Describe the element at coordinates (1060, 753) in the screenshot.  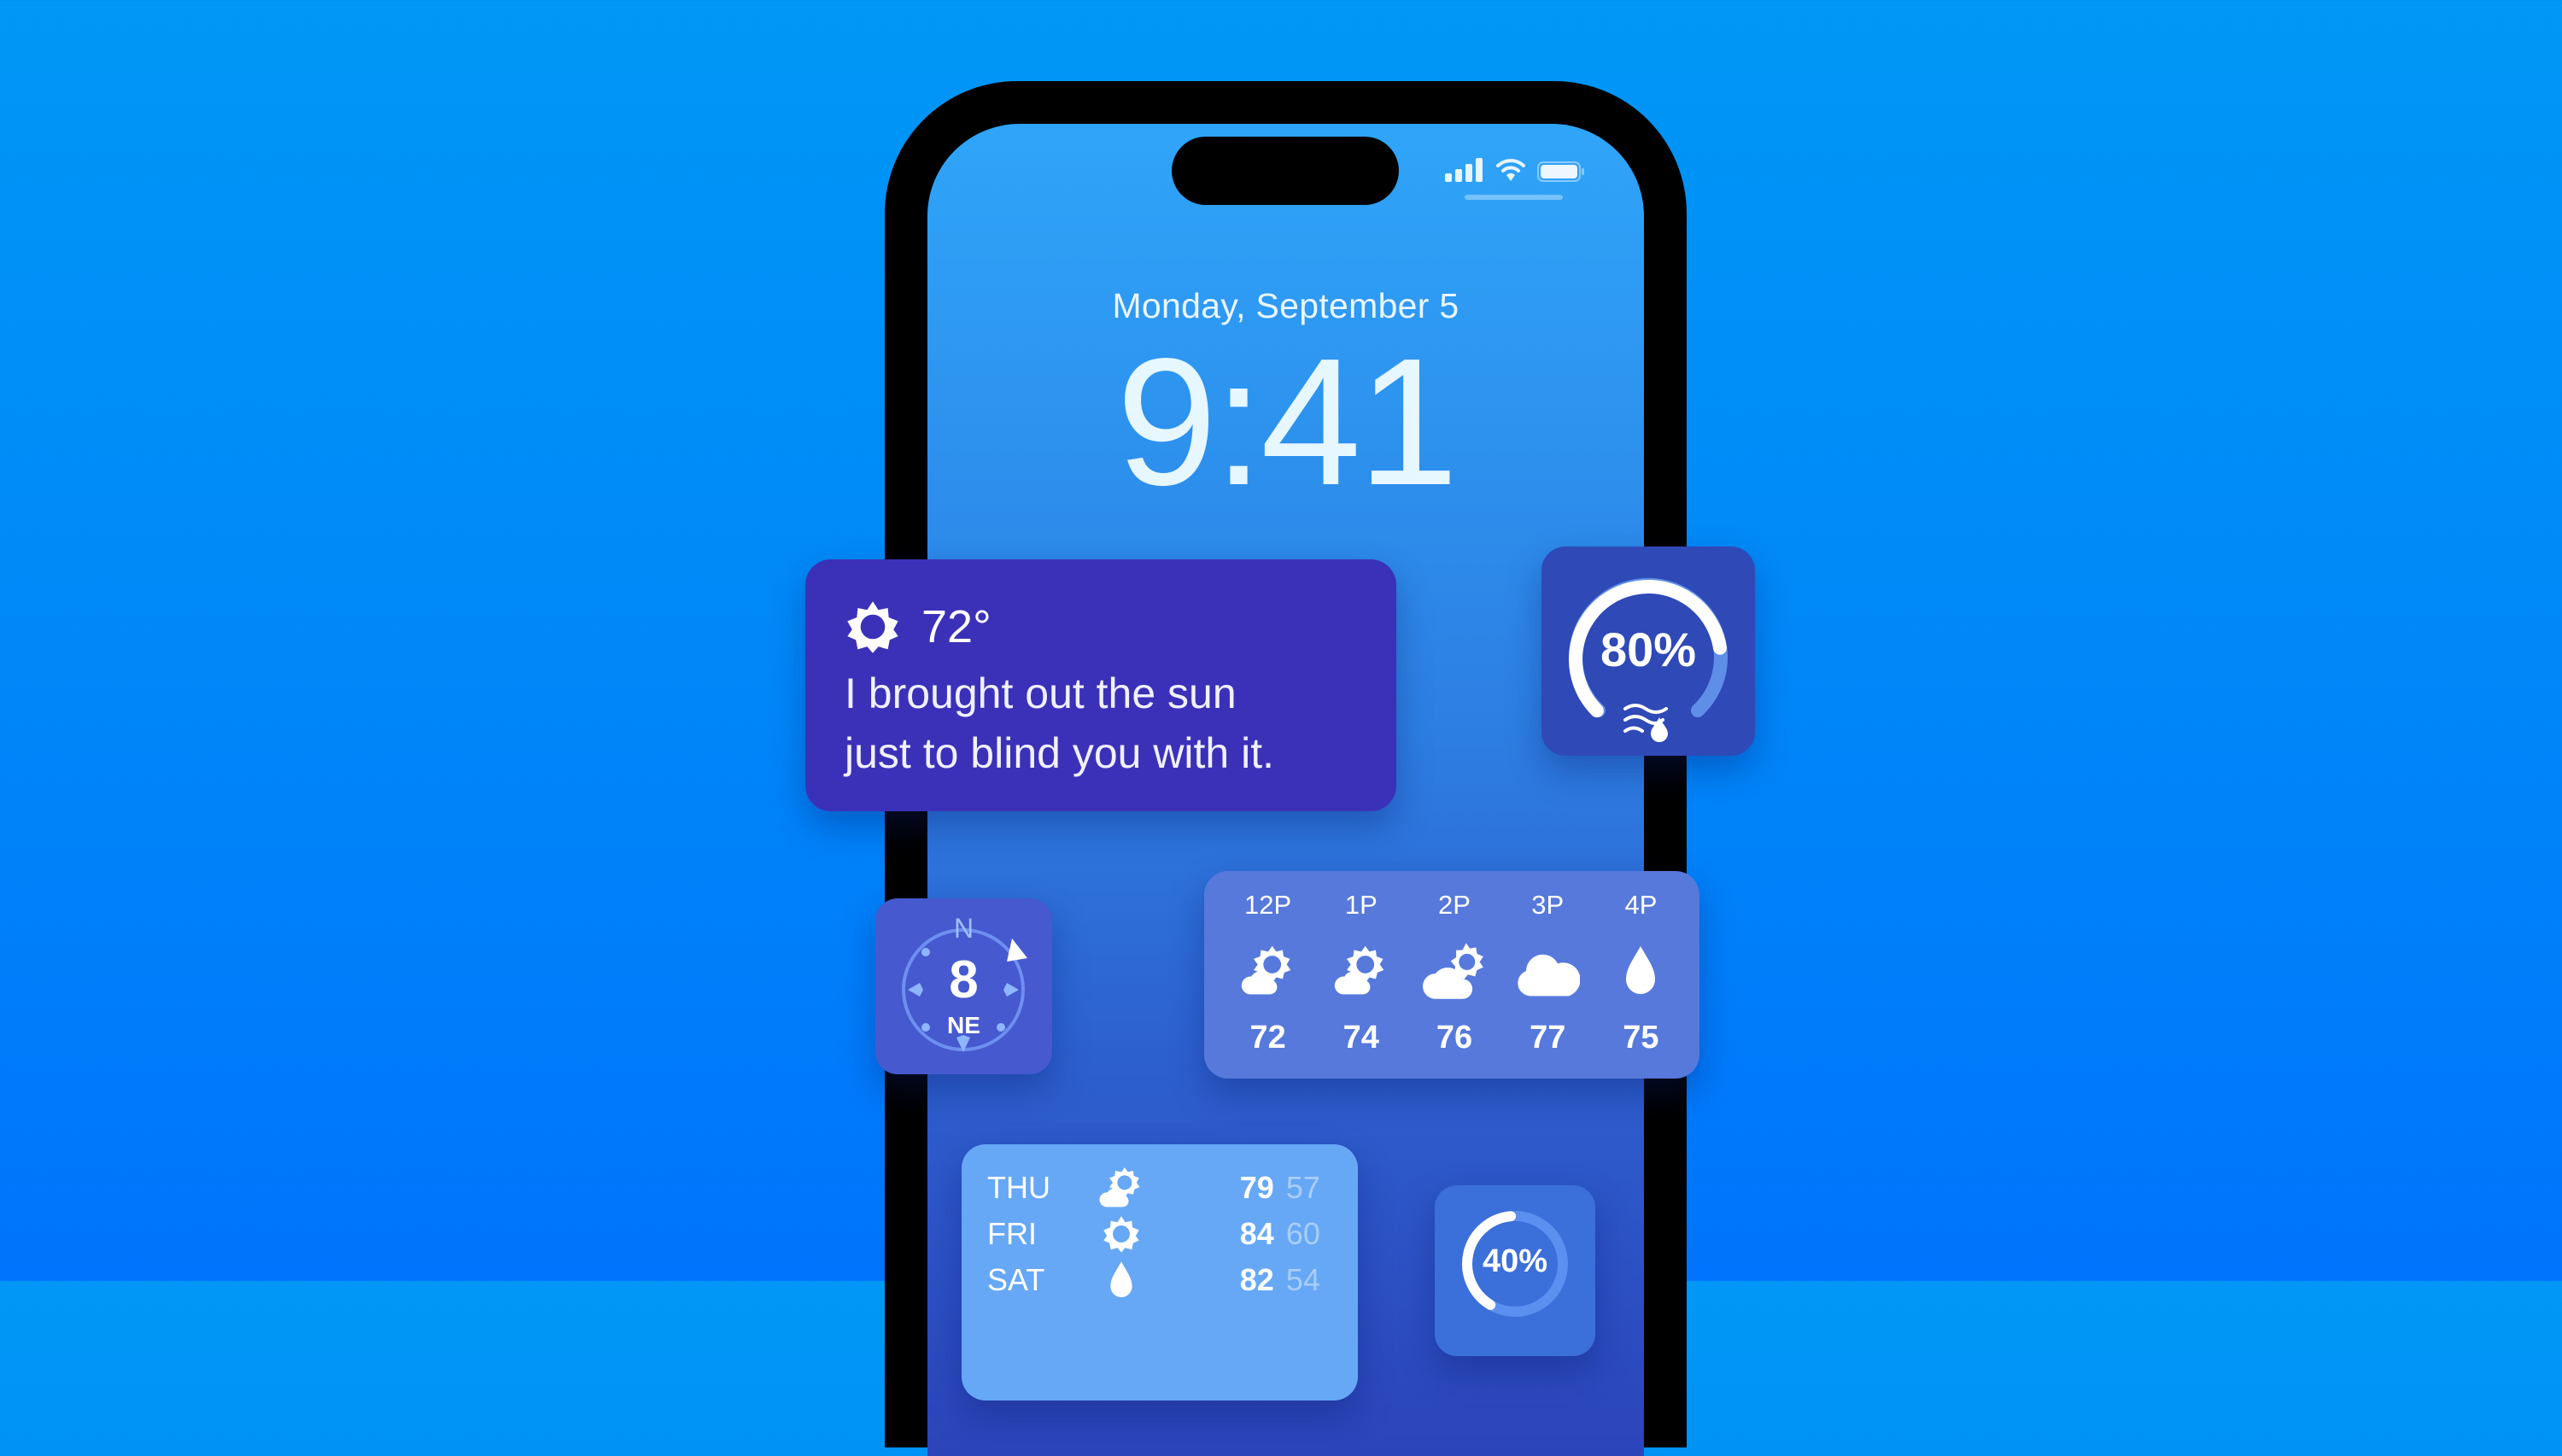
I see `quote-line-2: just to blind you with it.` at that location.